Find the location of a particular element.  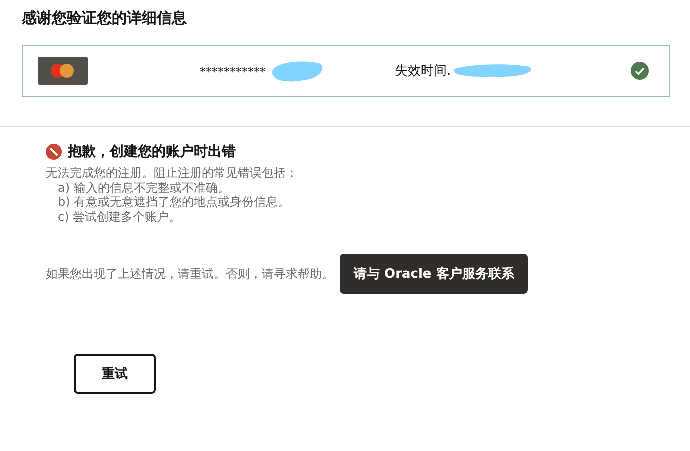

error-heading: 抱歉，创建您的账户时出错 is located at coordinates (152, 152).